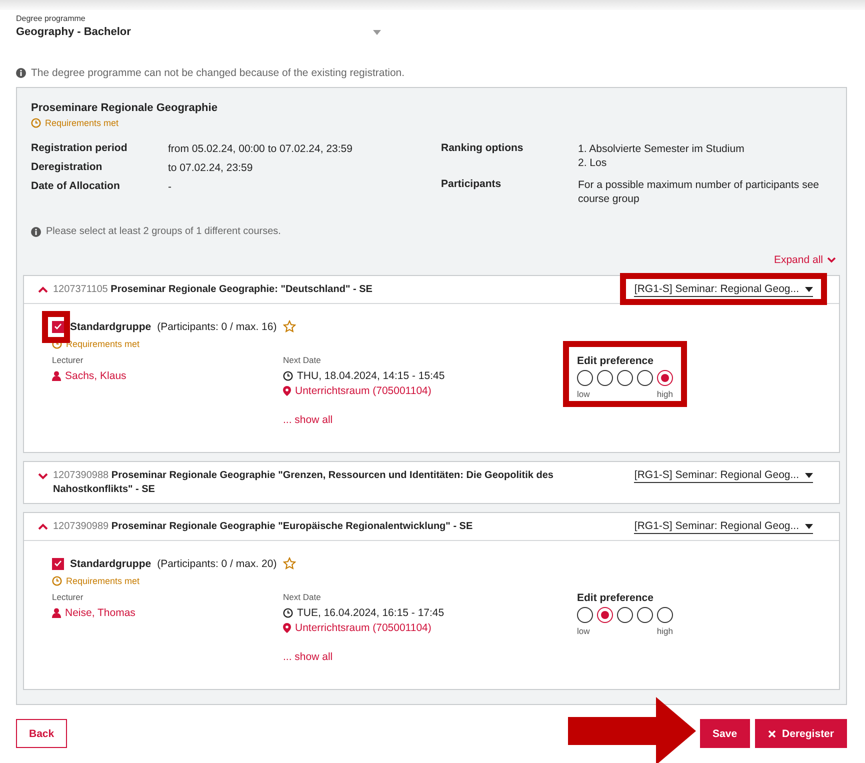 The width and height of the screenshot is (865, 763). What do you see at coordinates (163, 231) in the screenshot?
I see `hint-text: Please select at least 2 groups of 1 different courses.` at bounding box center [163, 231].